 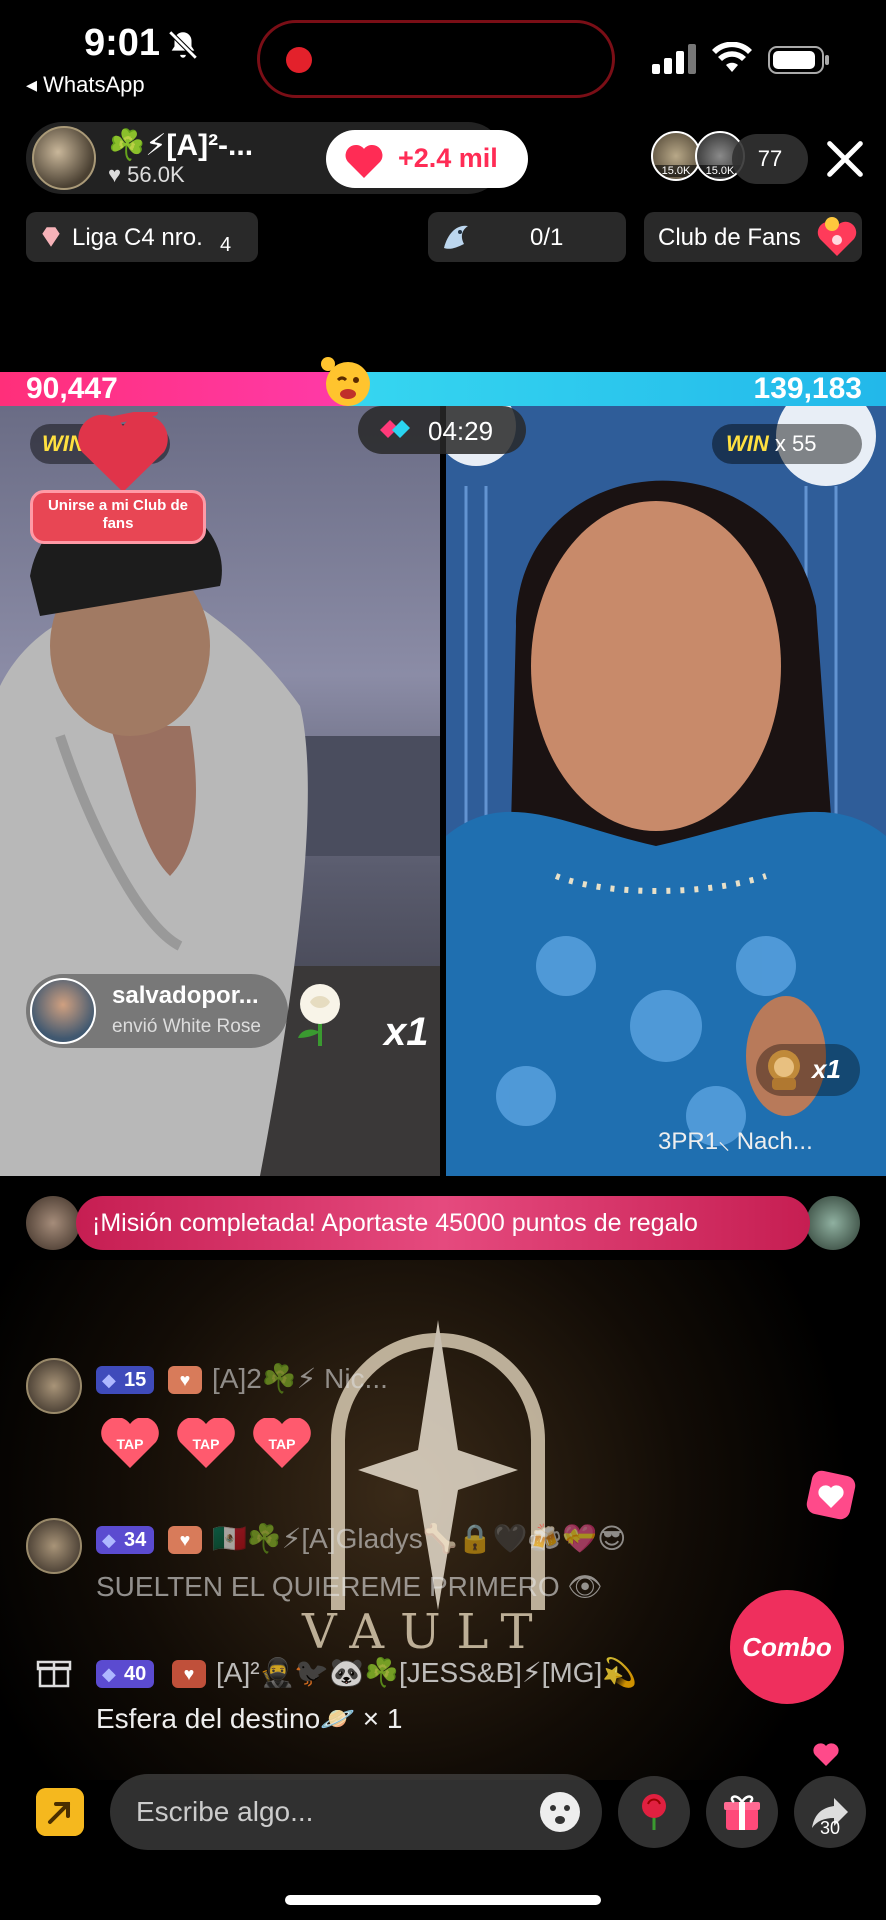 What do you see at coordinates (826, 1069) in the screenshot?
I see `gift-count-right: x1` at bounding box center [826, 1069].